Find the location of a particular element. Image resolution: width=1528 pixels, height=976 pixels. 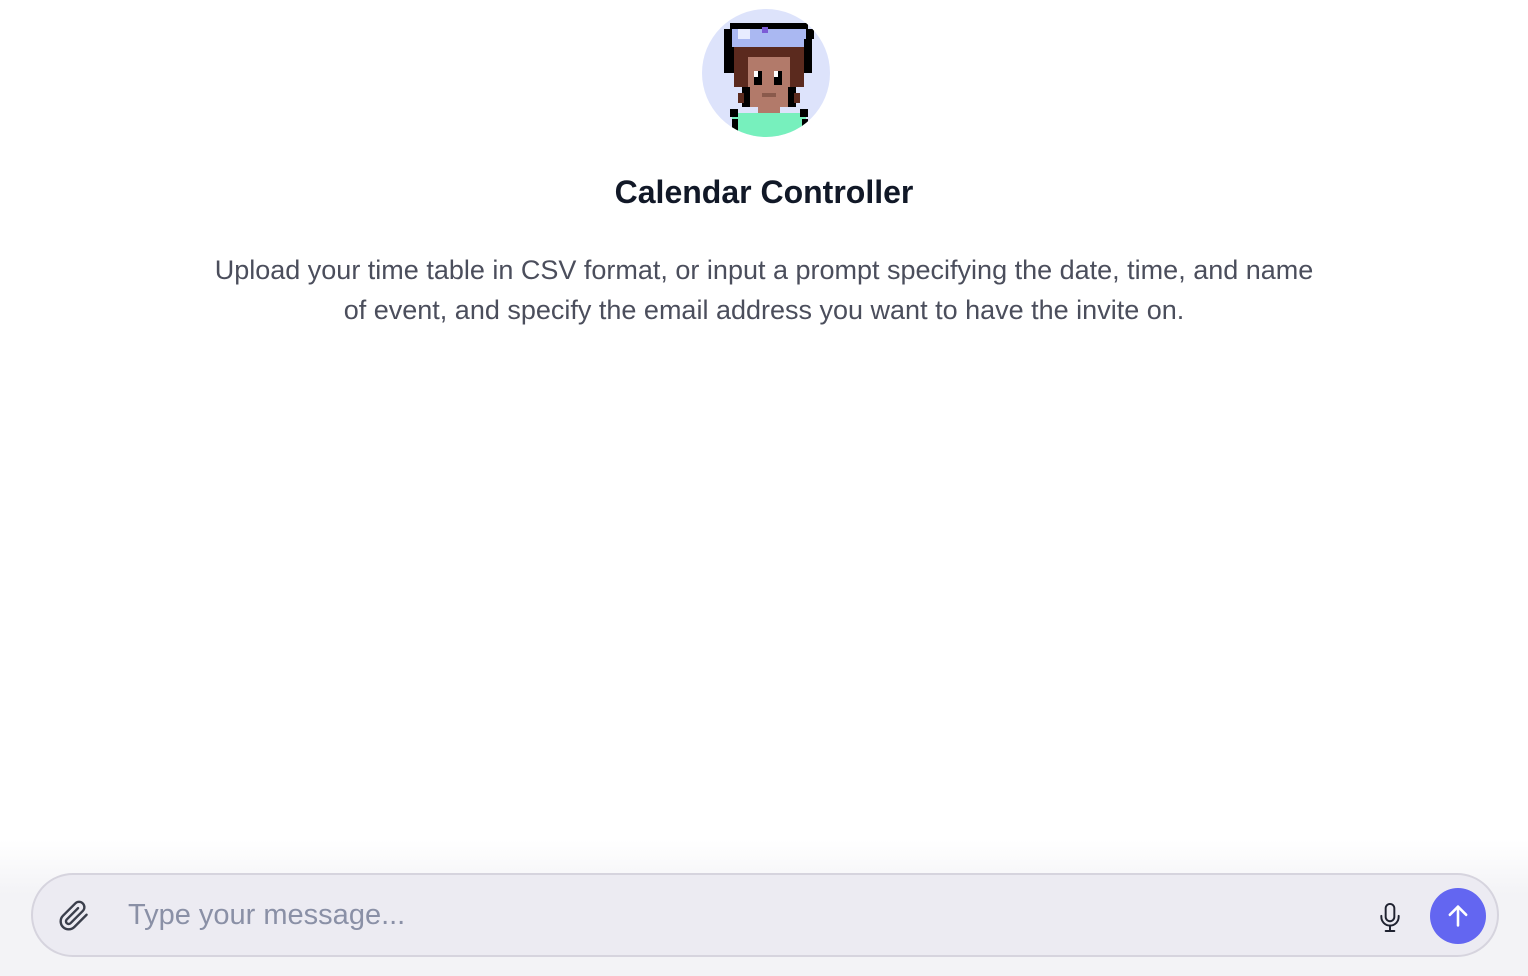

paperclip-icon is located at coordinates (73, 915).